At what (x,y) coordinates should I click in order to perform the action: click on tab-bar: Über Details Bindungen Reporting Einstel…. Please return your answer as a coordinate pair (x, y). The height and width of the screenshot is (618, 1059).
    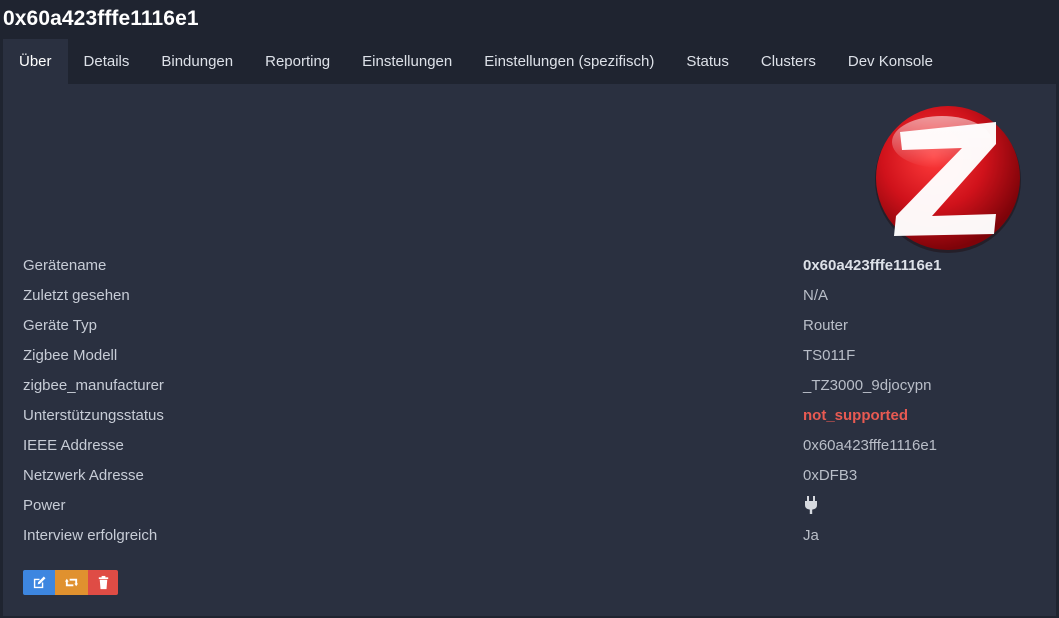
    Looking at the image, I should click on (476, 61).